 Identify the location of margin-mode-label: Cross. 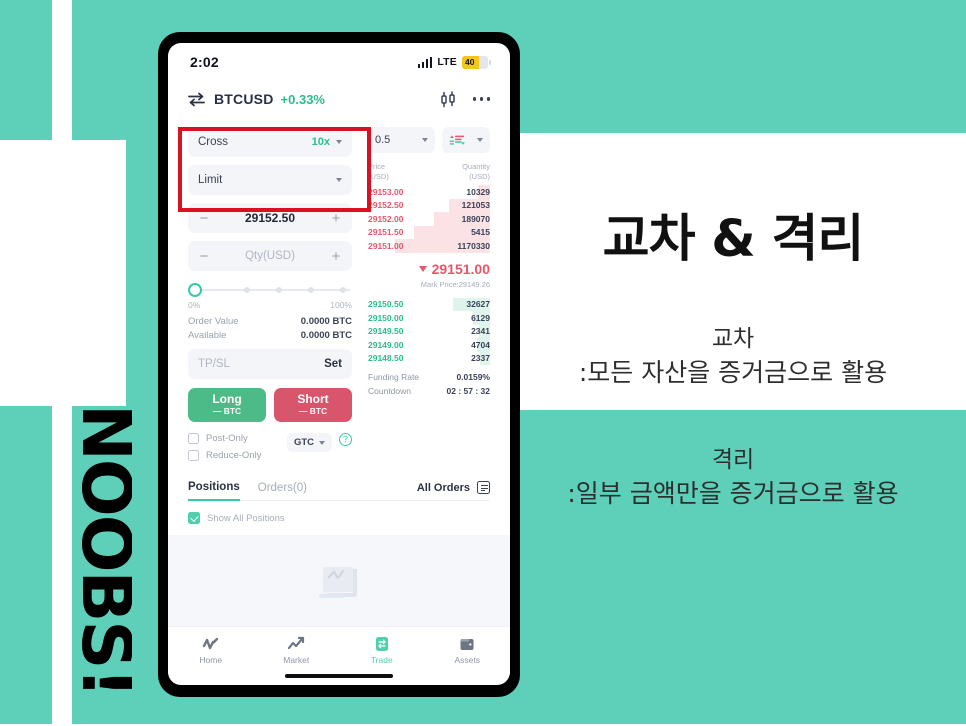
(213, 142).